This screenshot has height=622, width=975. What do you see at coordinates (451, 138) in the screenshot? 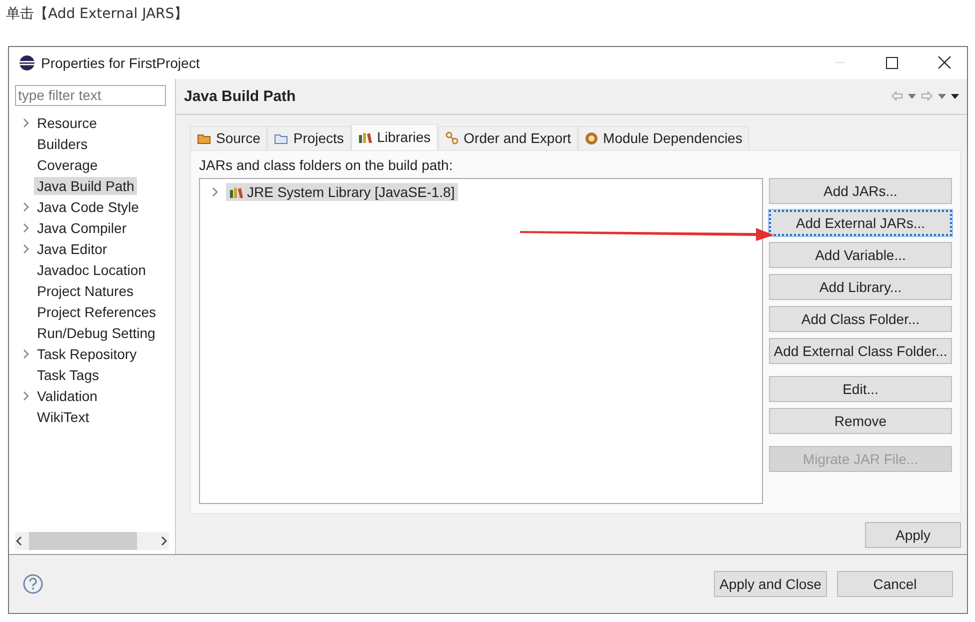
I see `links-icon` at bounding box center [451, 138].